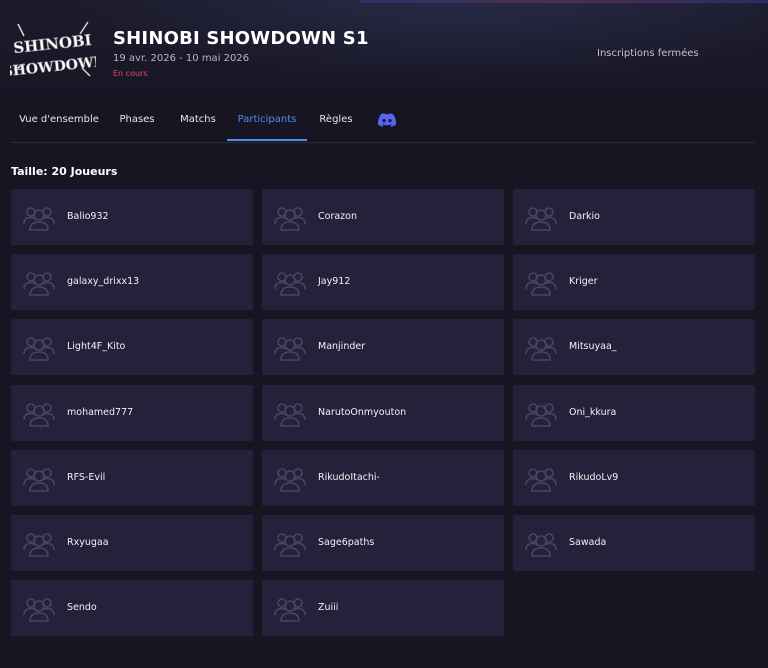 This screenshot has height=668, width=768. I want to click on participant-card: Balio932, so click(132, 217).